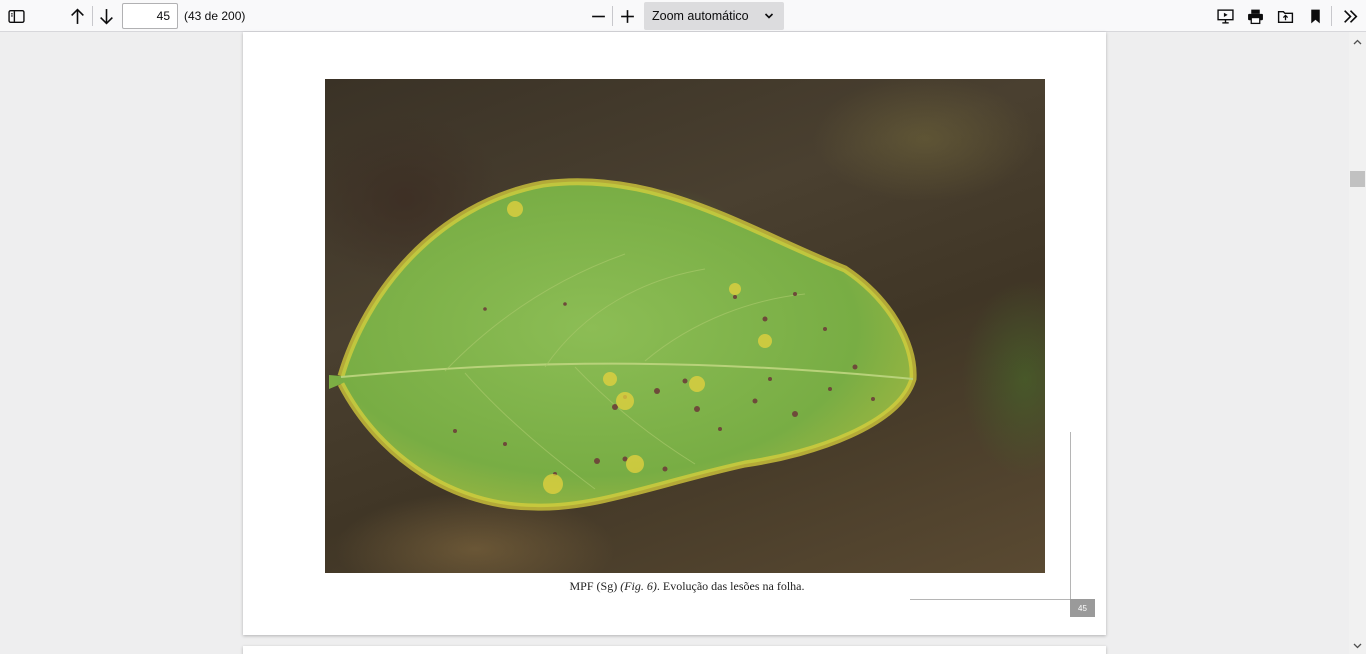 This screenshot has height=654, width=1366. I want to click on previous-page-button, so click(77, 16).